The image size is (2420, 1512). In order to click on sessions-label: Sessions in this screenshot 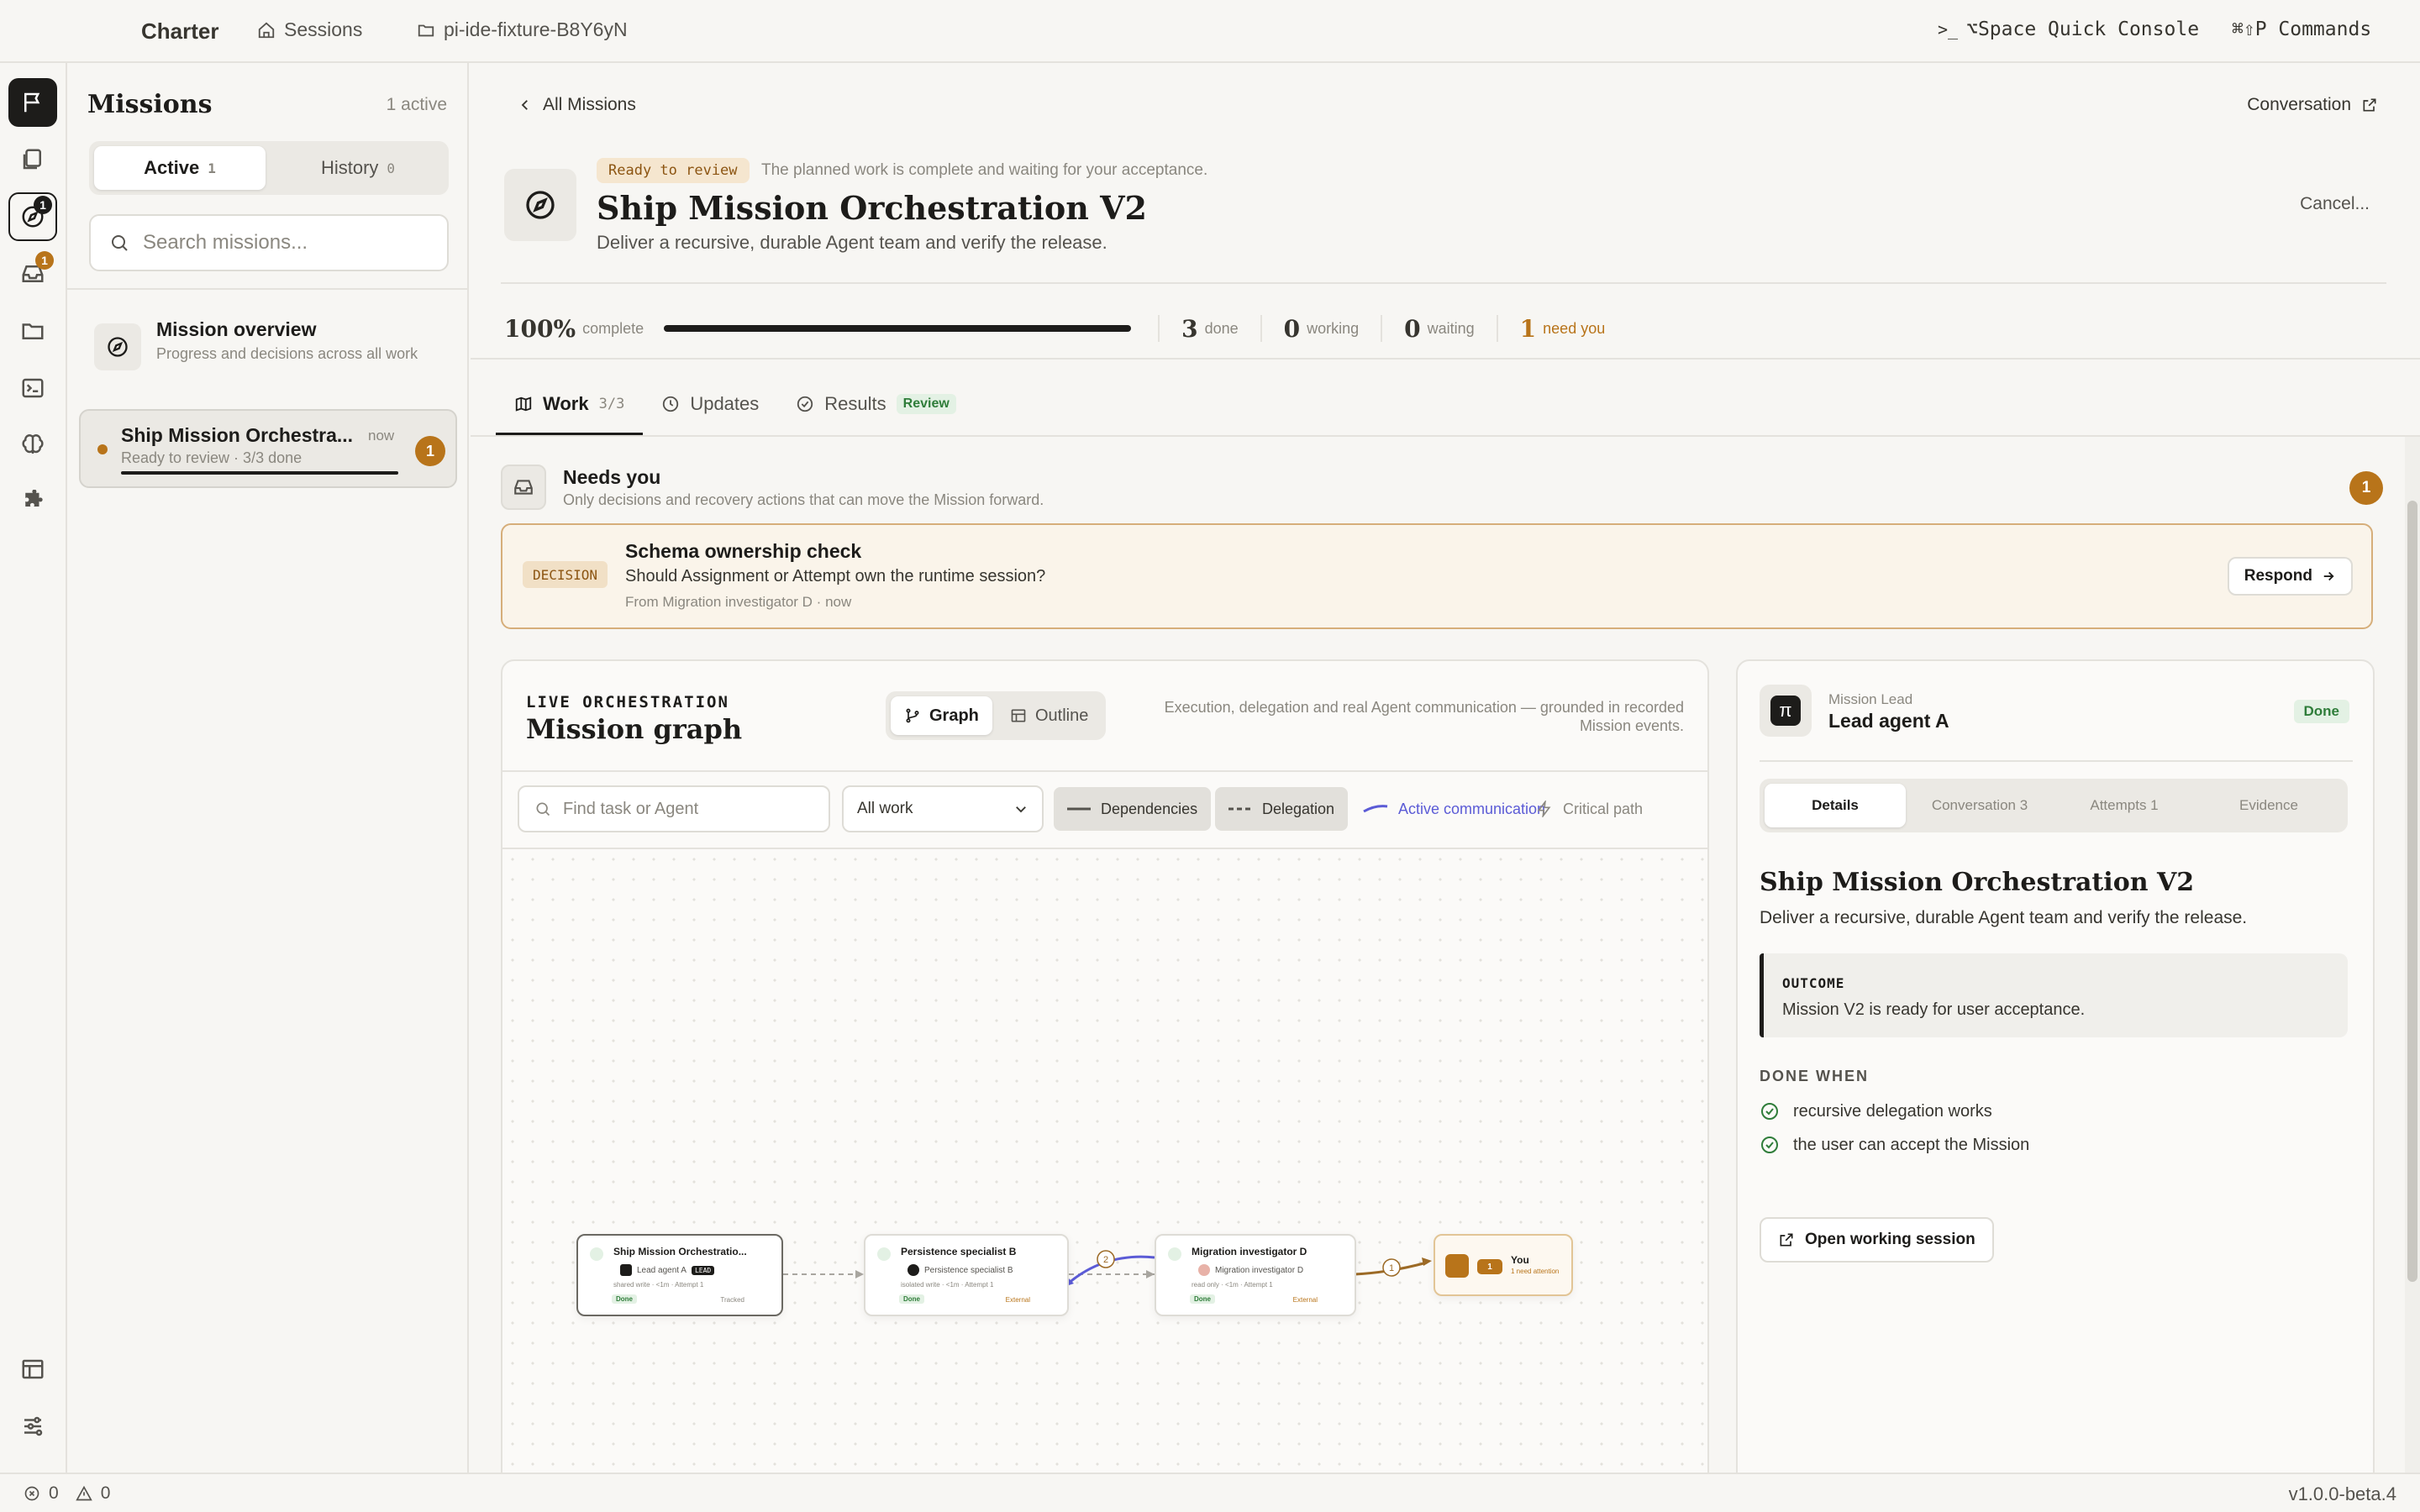, I will do `click(323, 29)`.